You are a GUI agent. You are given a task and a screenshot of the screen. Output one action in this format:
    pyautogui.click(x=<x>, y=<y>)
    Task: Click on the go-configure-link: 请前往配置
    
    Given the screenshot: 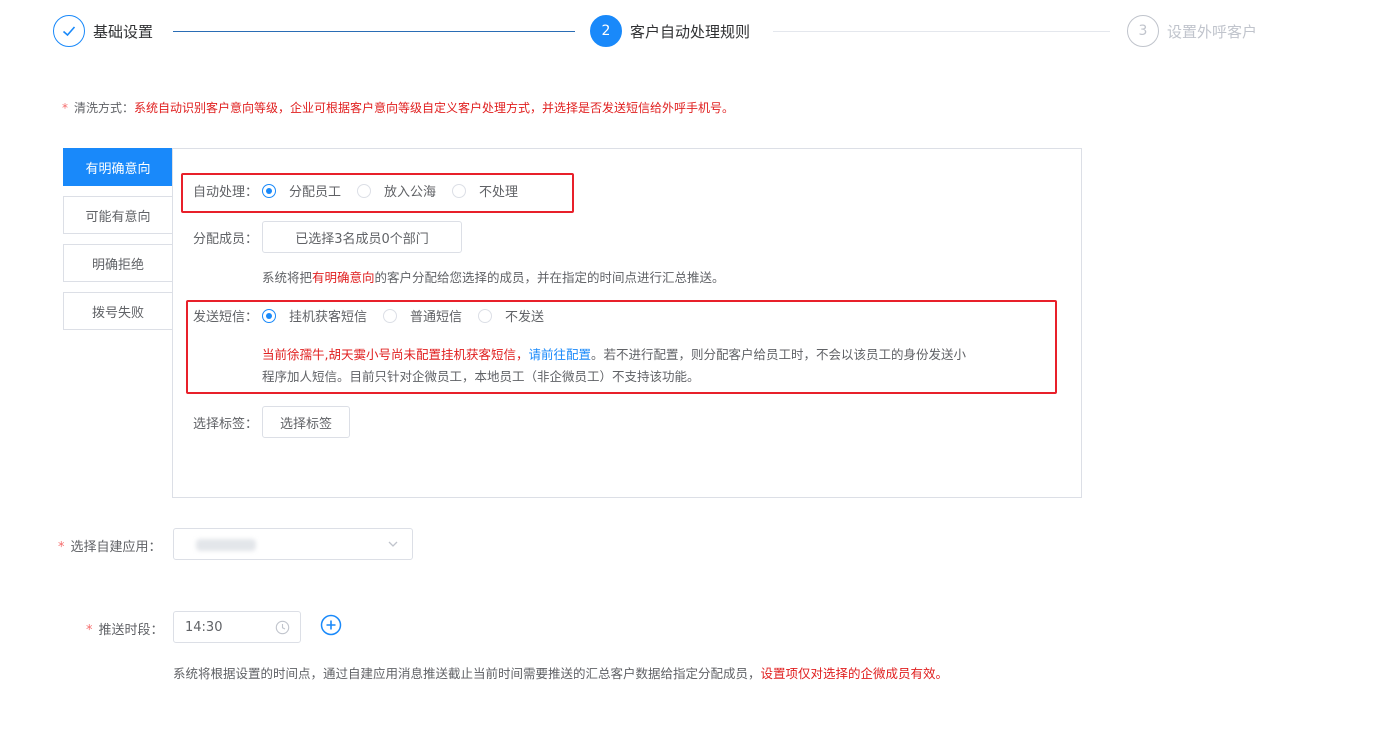 What is the action you would take?
    pyautogui.click(x=559, y=354)
    